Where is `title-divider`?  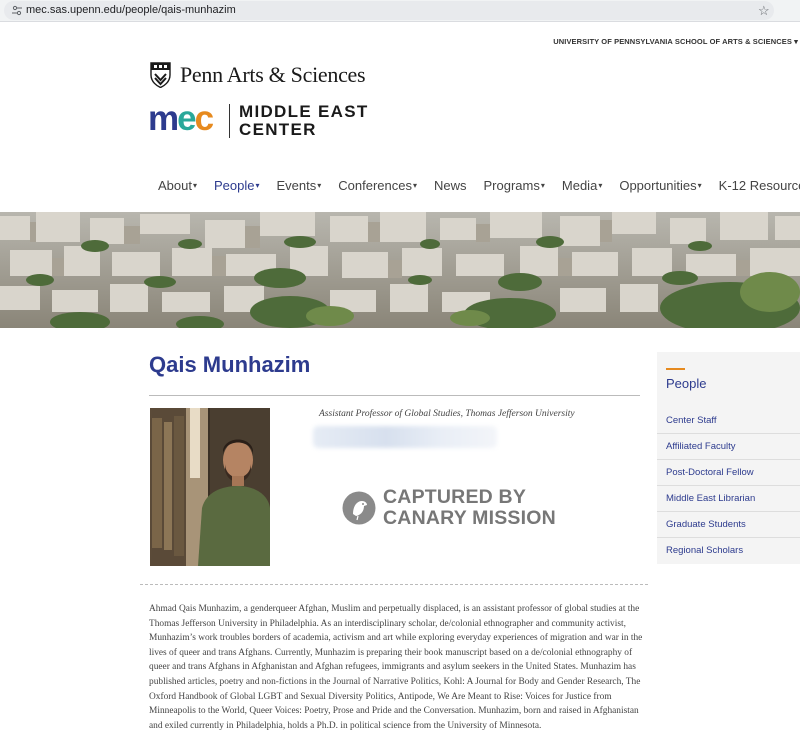
title-divider is located at coordinates (394, 395).